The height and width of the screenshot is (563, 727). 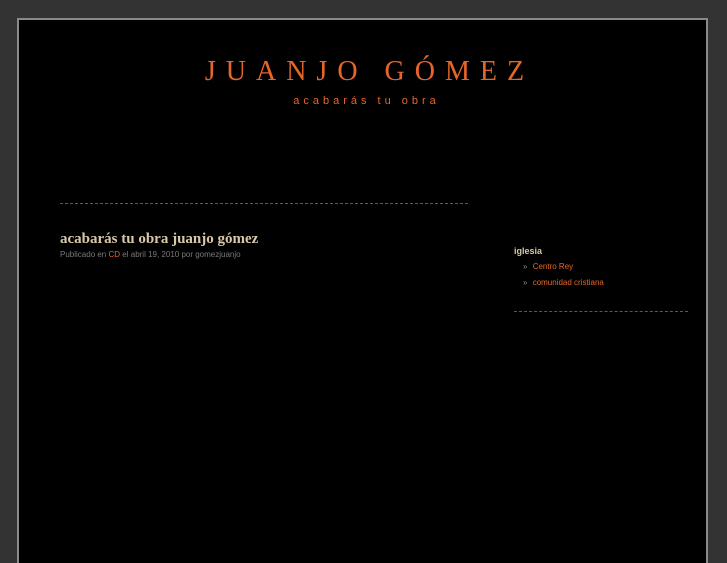 I want to click on post-meta-prefix: Publicado en, so click(x=83, y=254).